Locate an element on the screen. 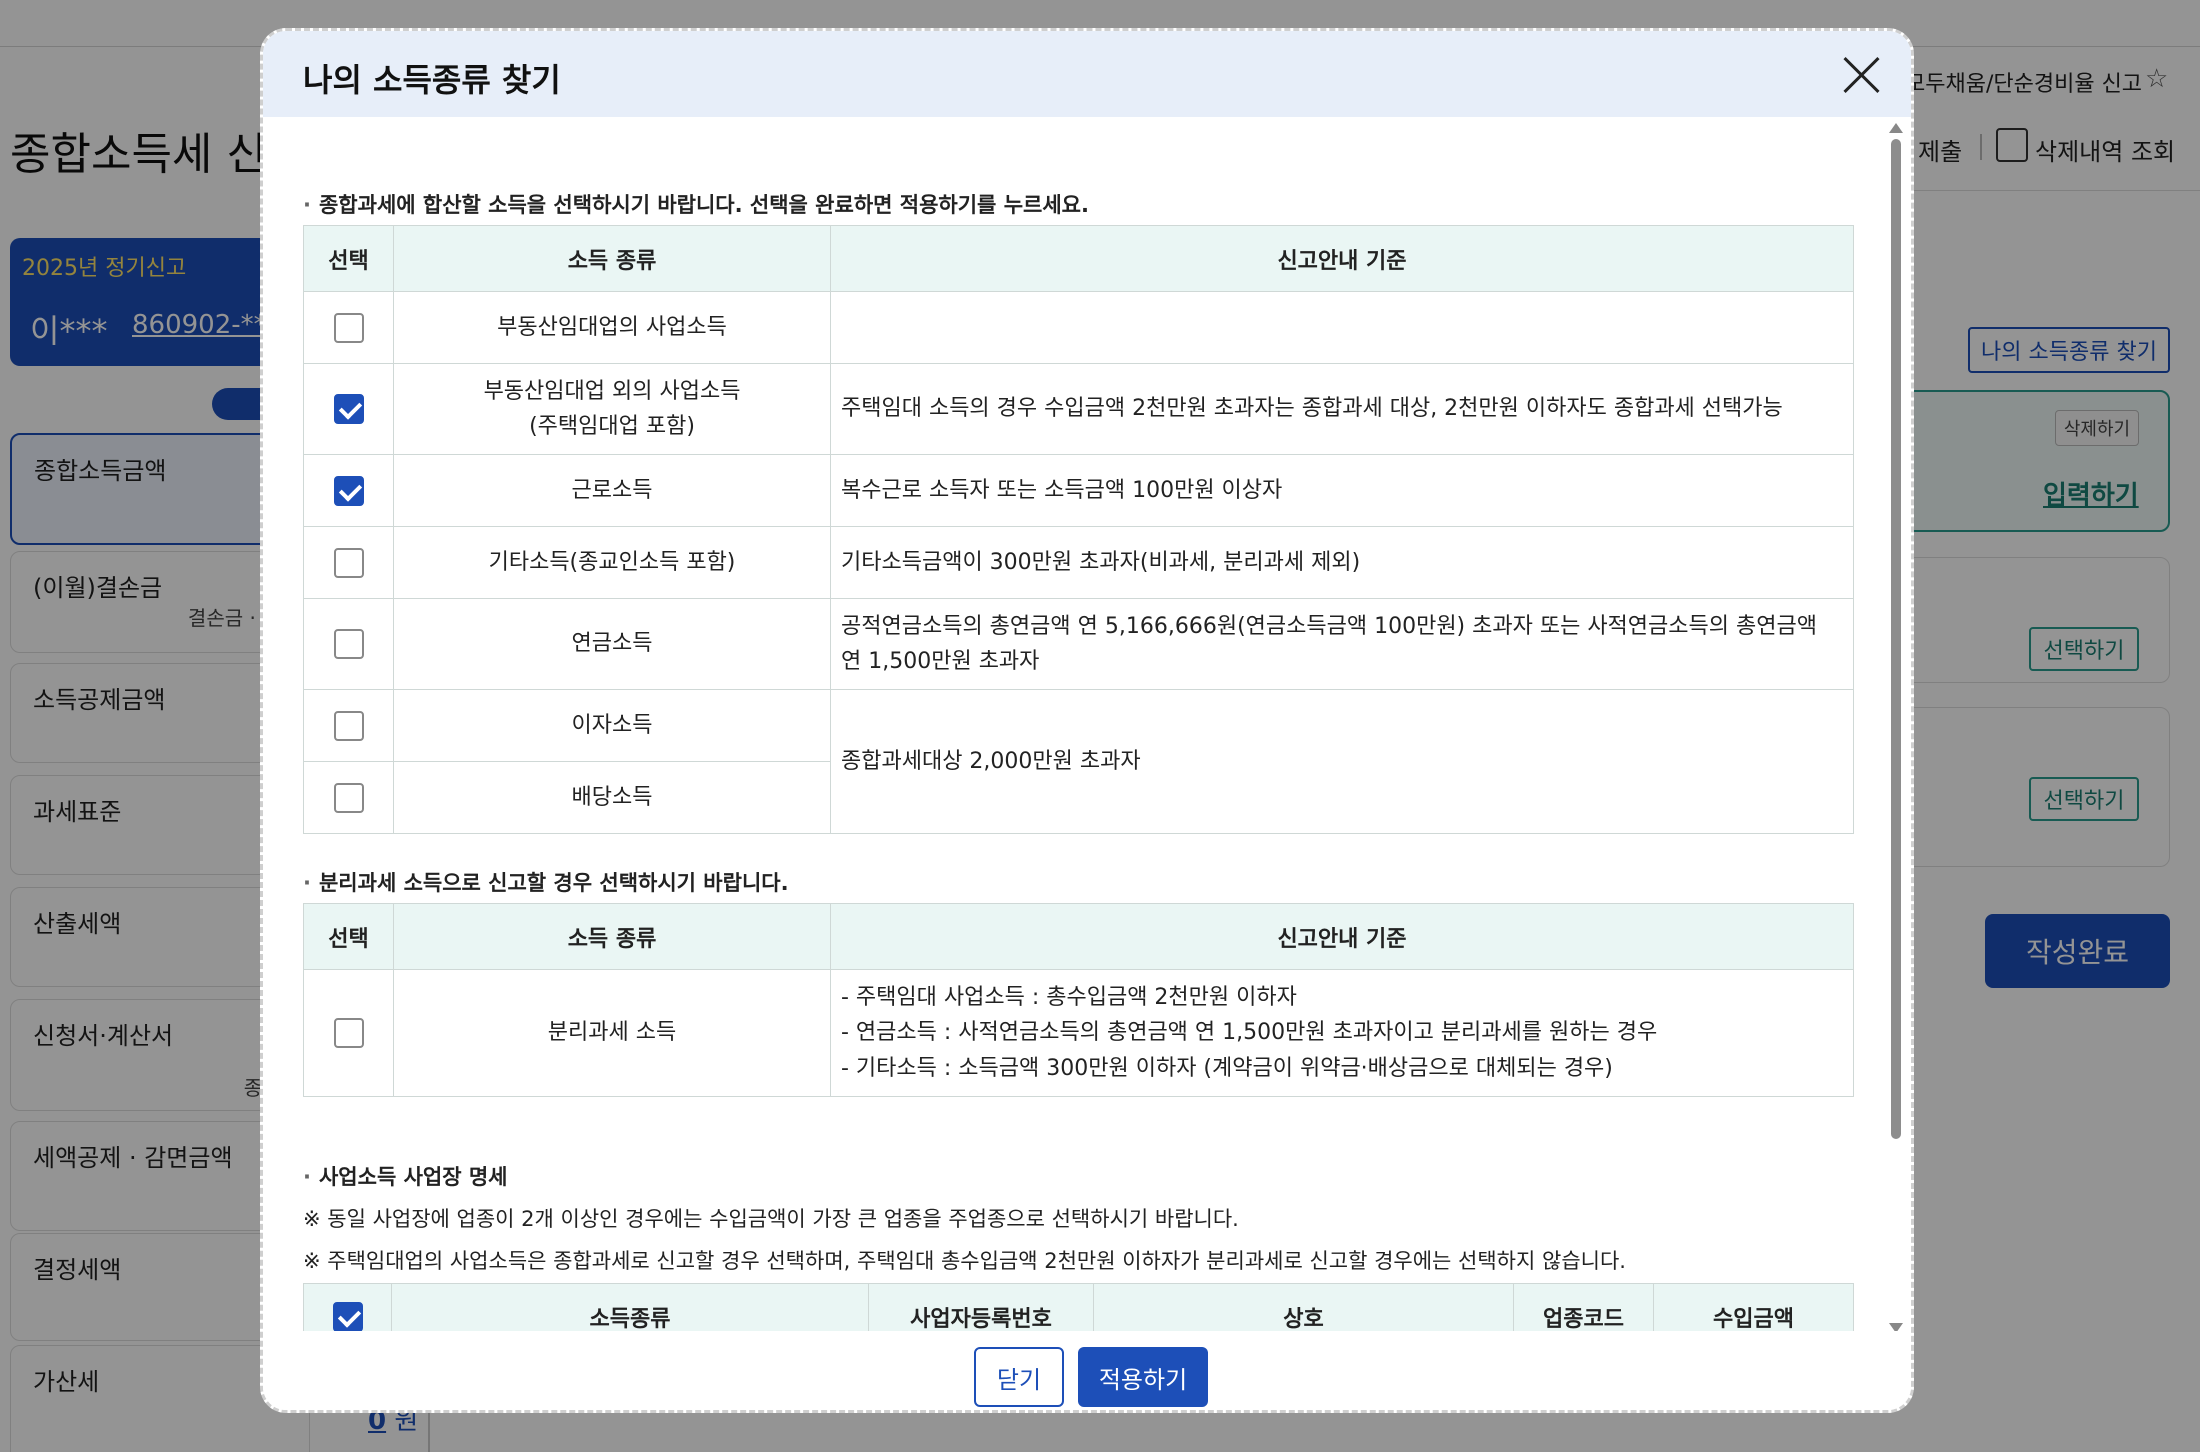  business-table: 소득종류 사업자등록번호 상호 업종코드 수입금액 is located at coordinates (1078, 1307).